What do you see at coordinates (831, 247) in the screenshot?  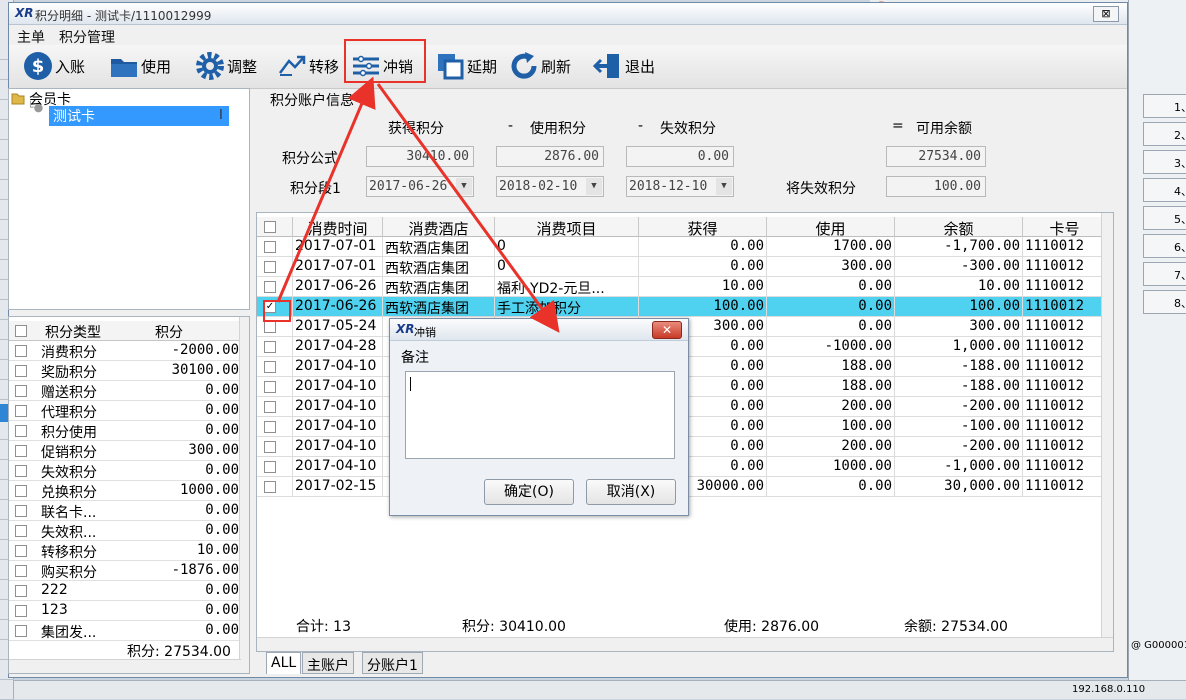 I see `cell-used: 1700.00` at bounding box center [831, 247].